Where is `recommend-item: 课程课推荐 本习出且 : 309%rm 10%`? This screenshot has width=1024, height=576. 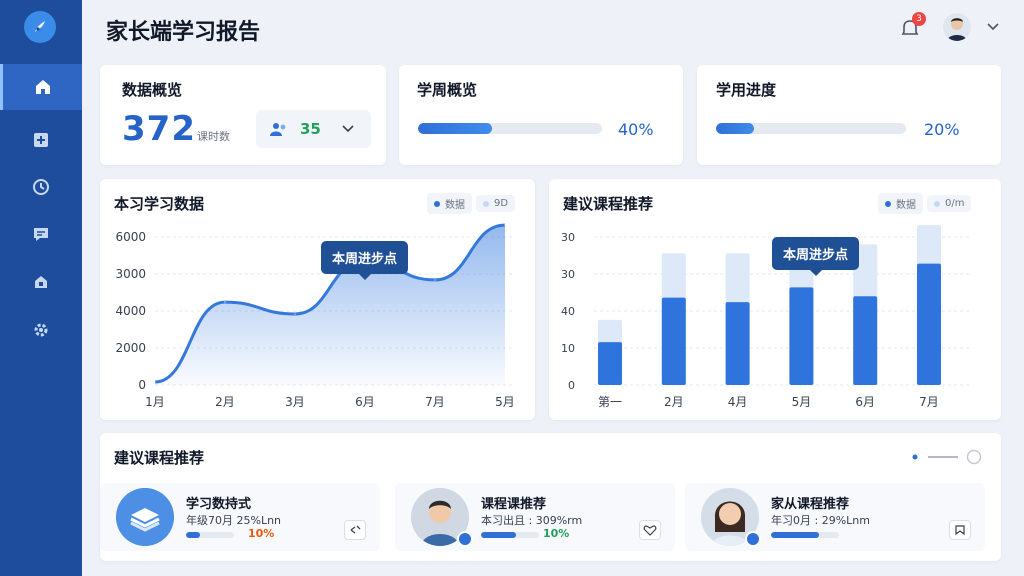 recommend-item: 课程课推荐 本习出且 : 309%rm 10% is located at coordinates (535, 517).